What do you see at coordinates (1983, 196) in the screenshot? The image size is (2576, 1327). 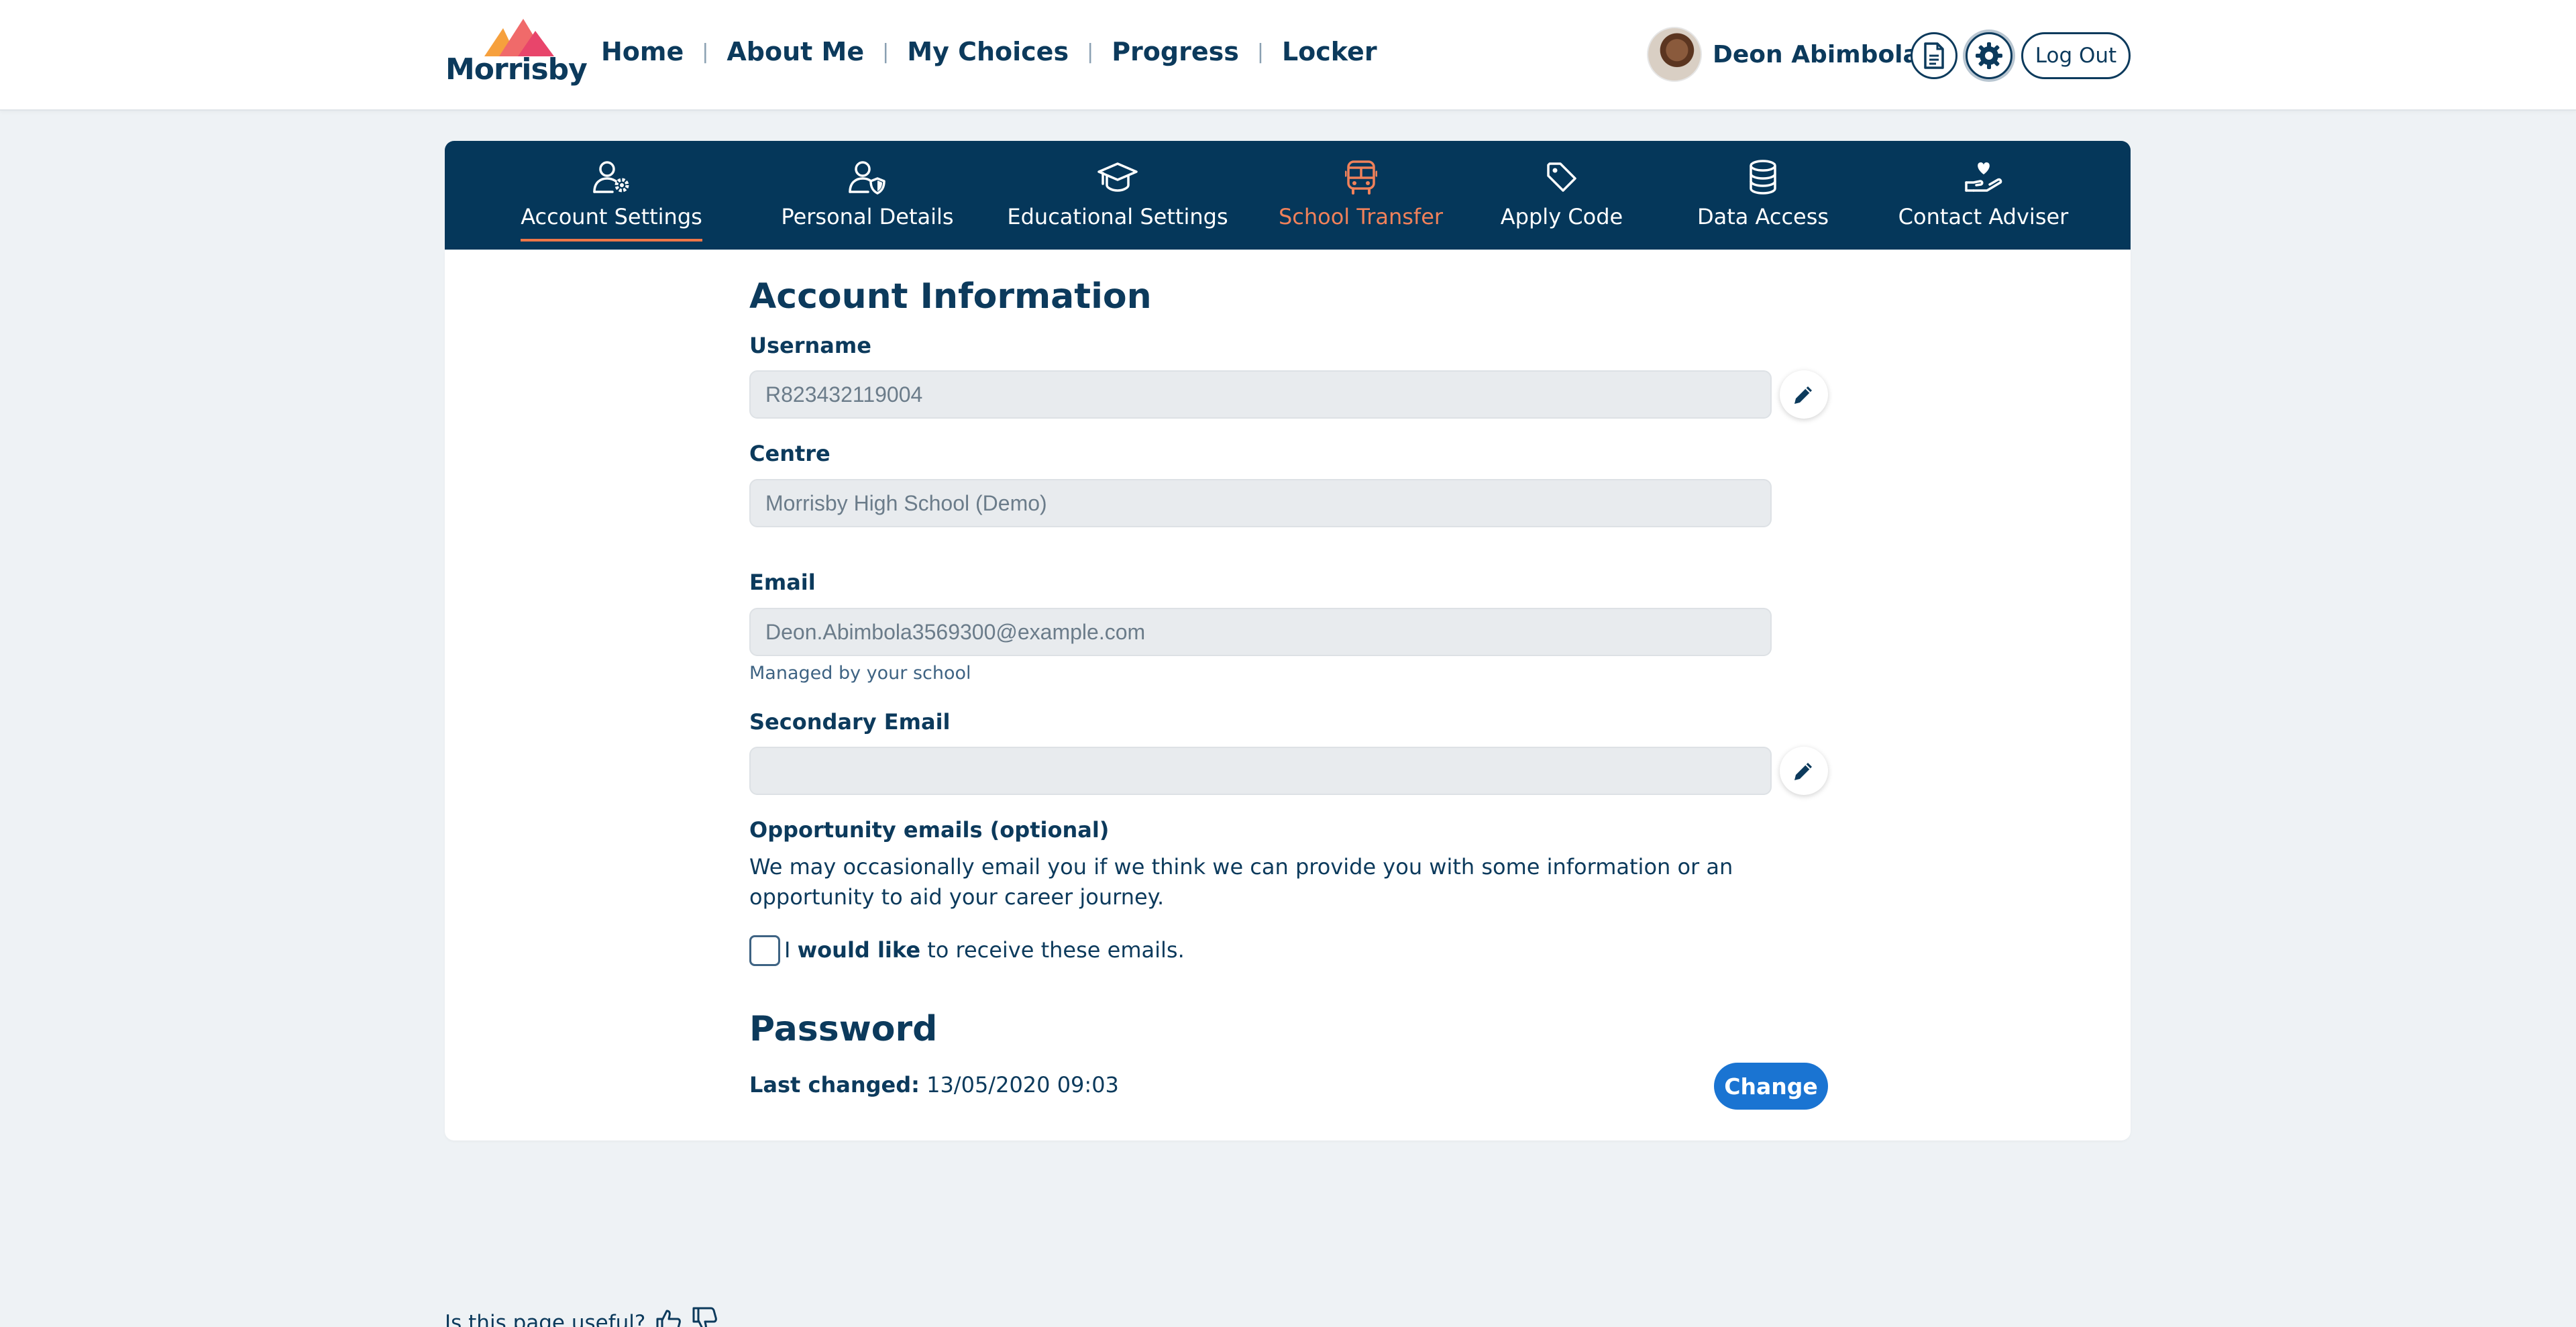 I see `tab-contact-adviser: Contact Adviser` at bounding box center [1983, 196].